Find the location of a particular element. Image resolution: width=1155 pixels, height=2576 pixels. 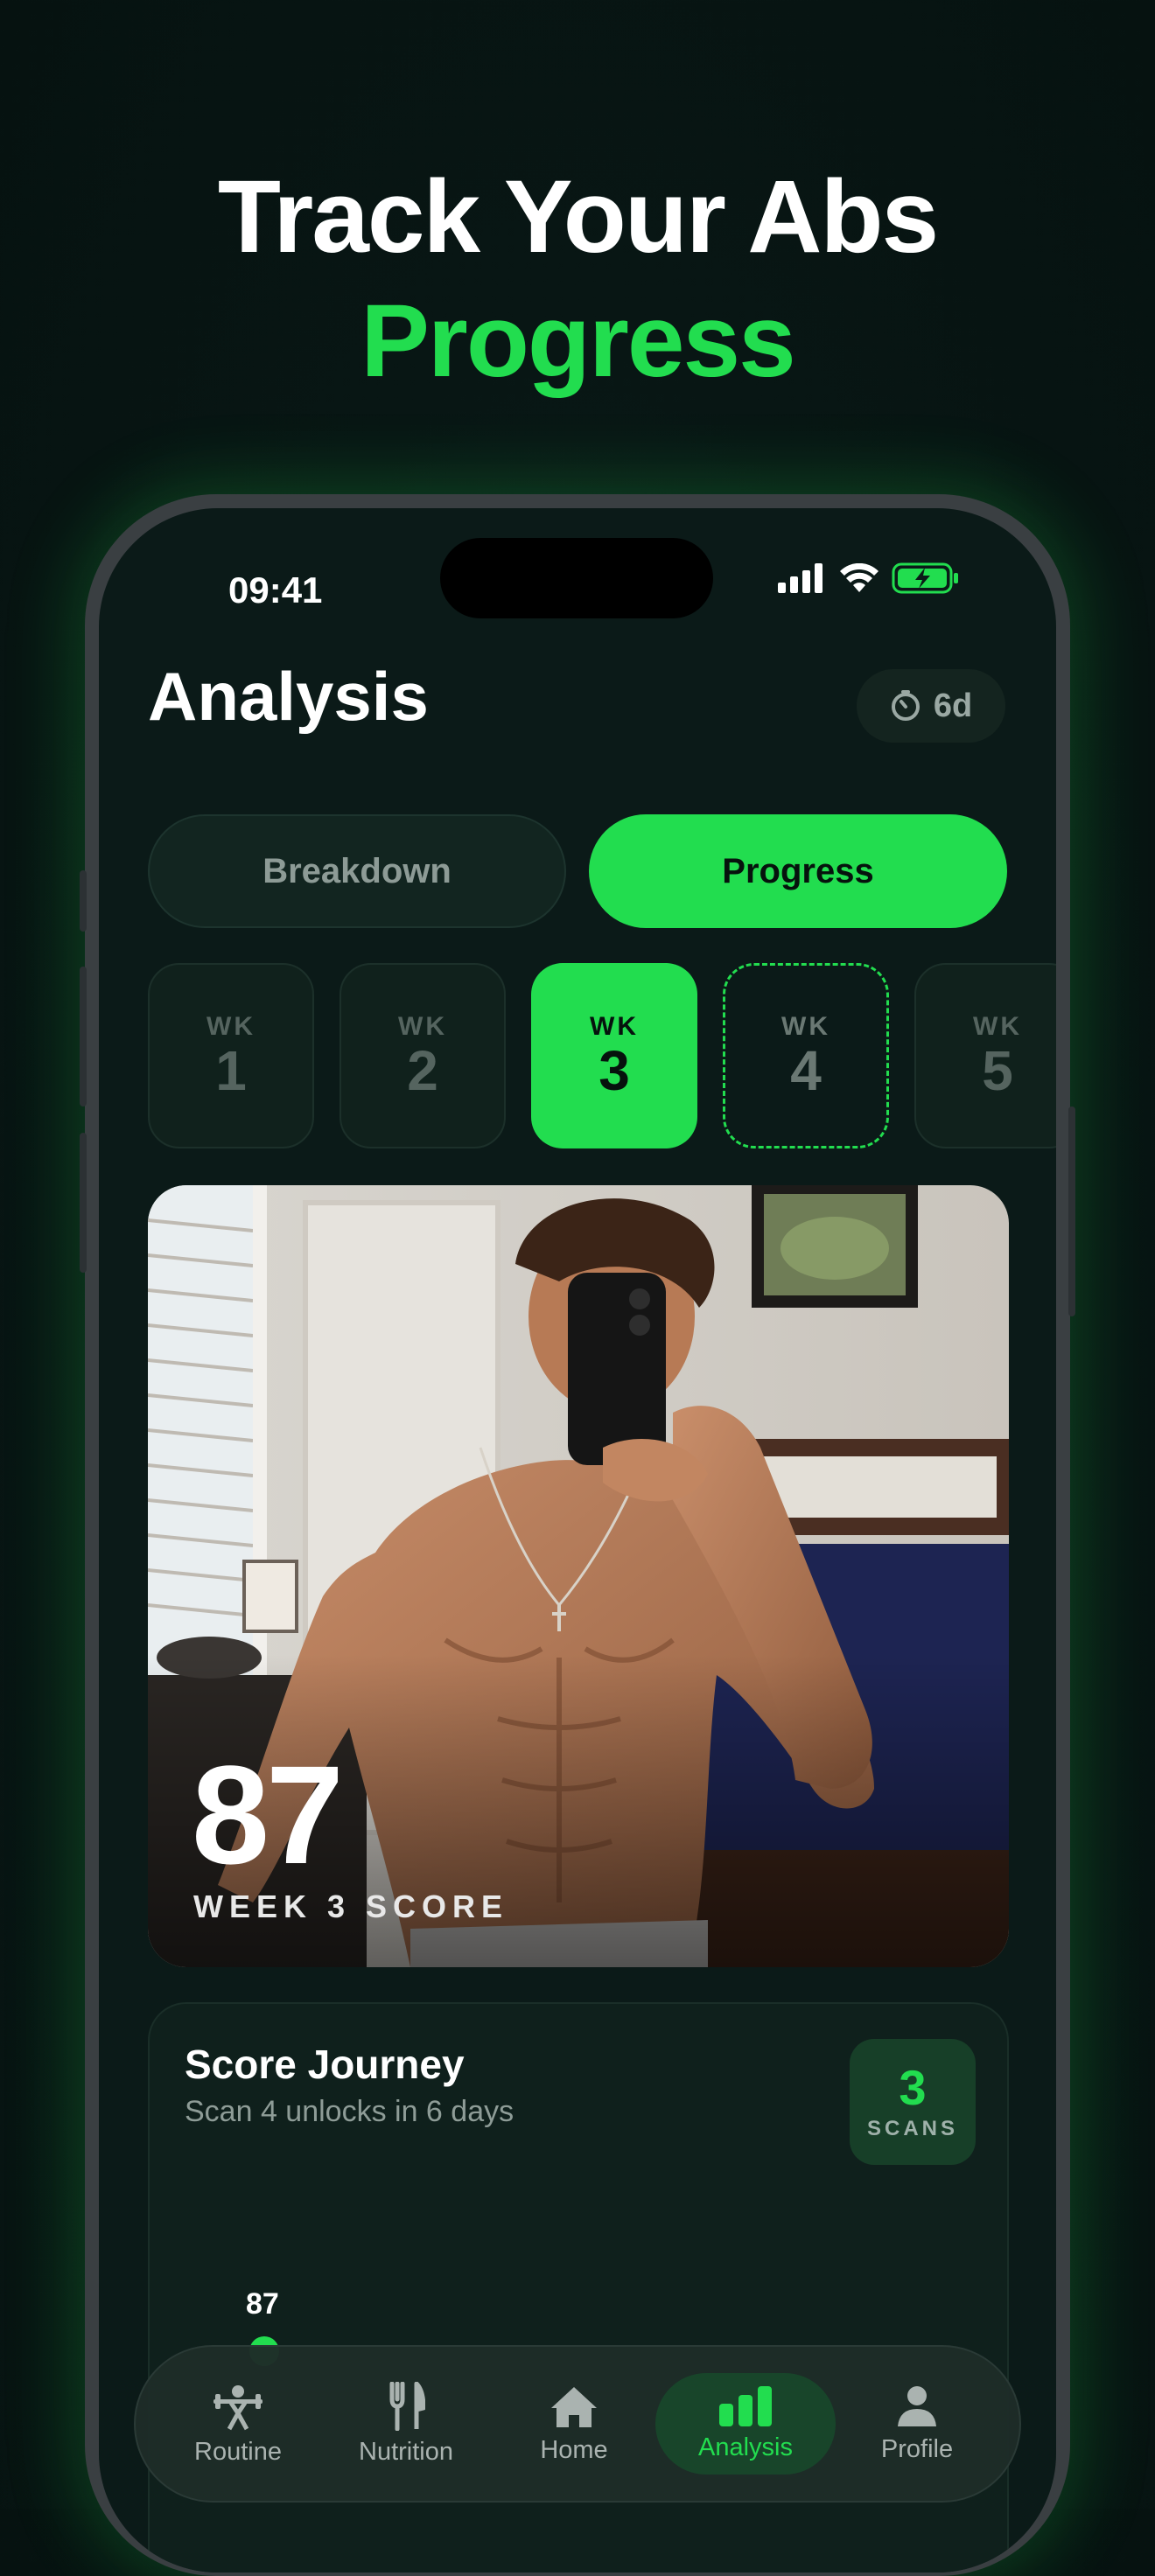

cellular-icon is located at coordinates (800, 578).